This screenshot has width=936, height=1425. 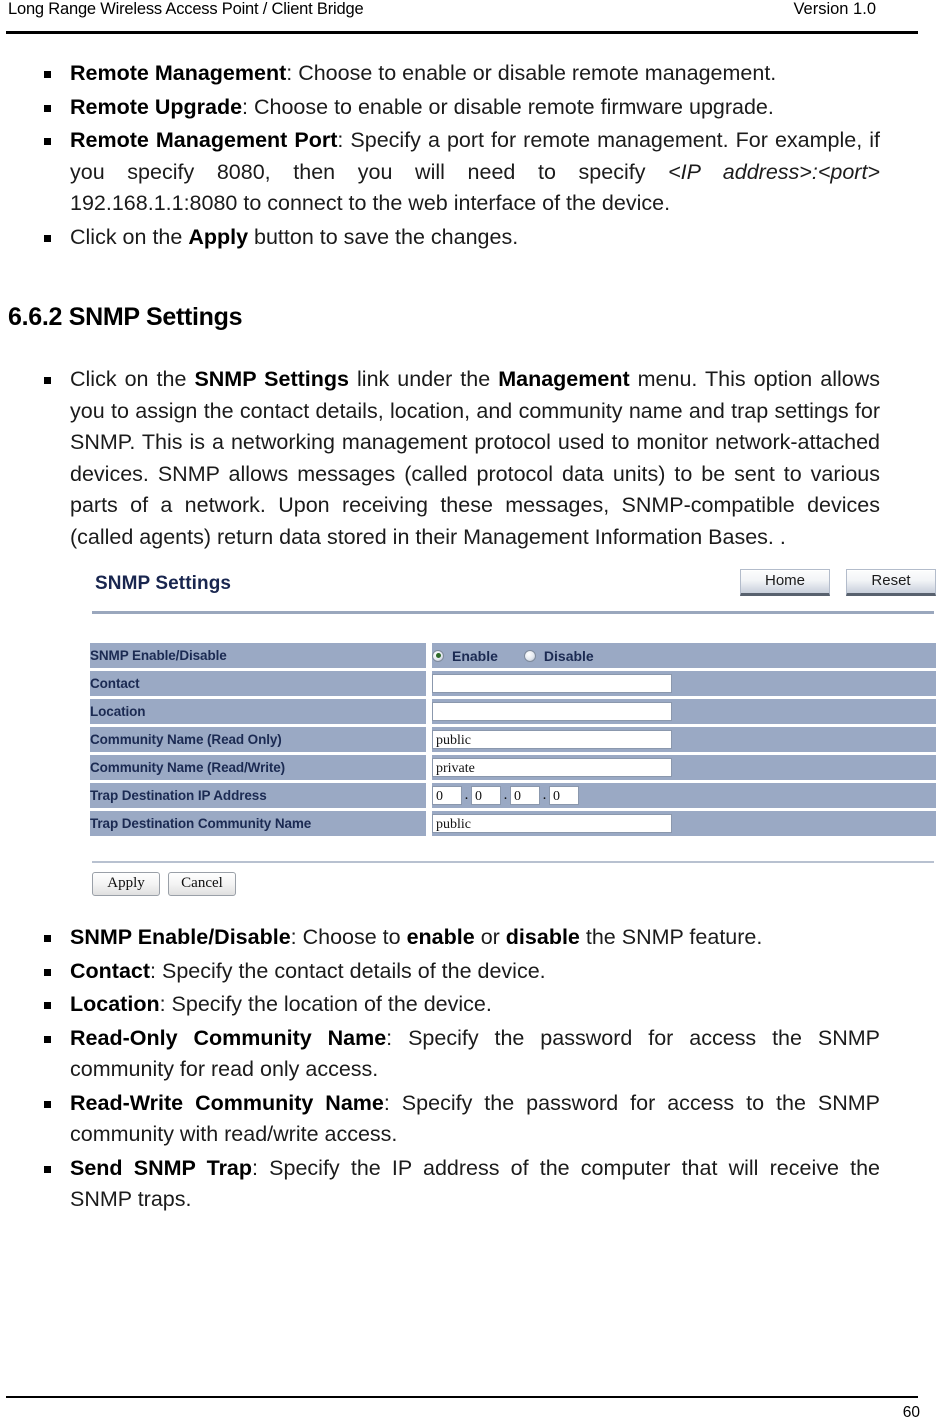 What do you see at coordinates (204, 140) in the screenshot?
I see `text-run: Remote Management Port` at bounding box center [204, 140].